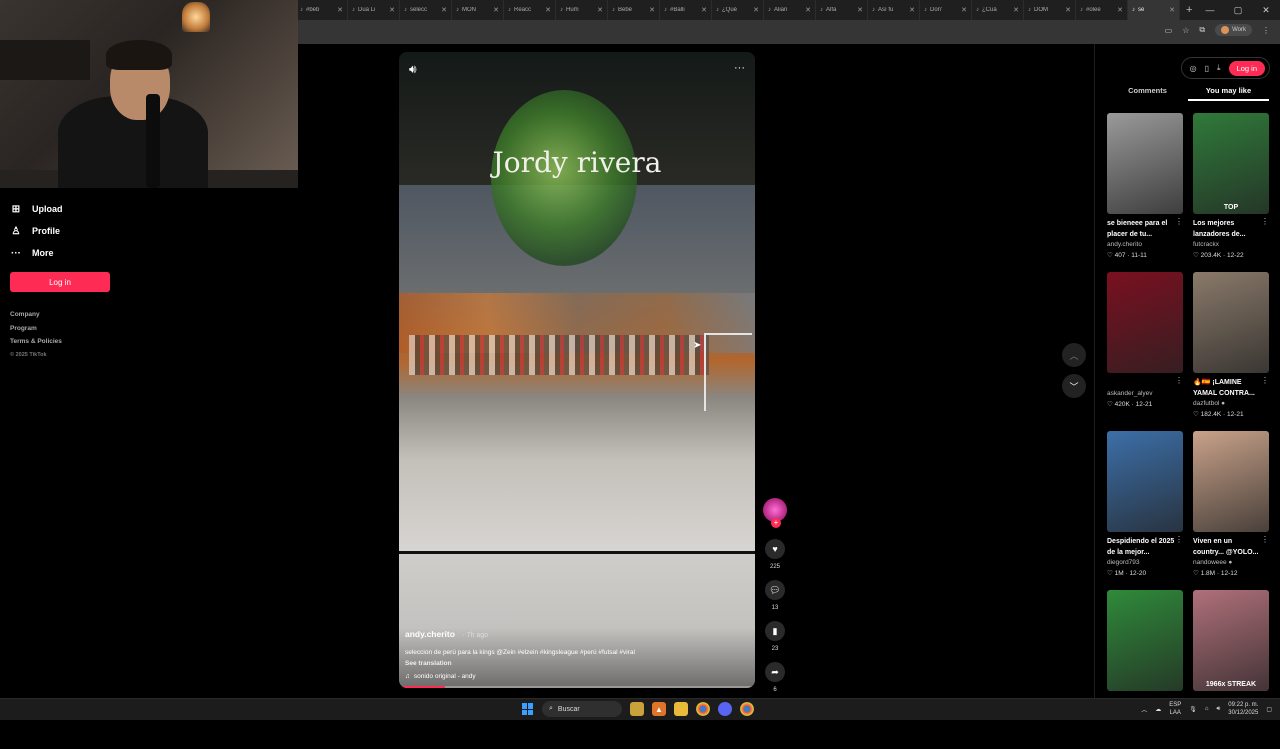 The height and width of the screenshot is (749, 1280). What do you see at coordinates (1269, 709) in the screenshot?
I see `notification-icon: ▢` at bounding box center [1269, 709].